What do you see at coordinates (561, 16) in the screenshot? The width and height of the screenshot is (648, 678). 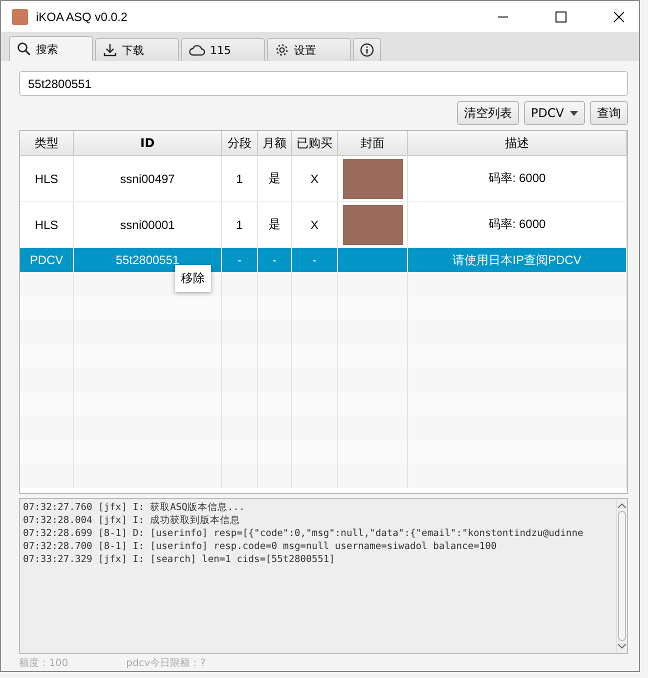 I see `maximize-icon` at bounding box center [561, 16].